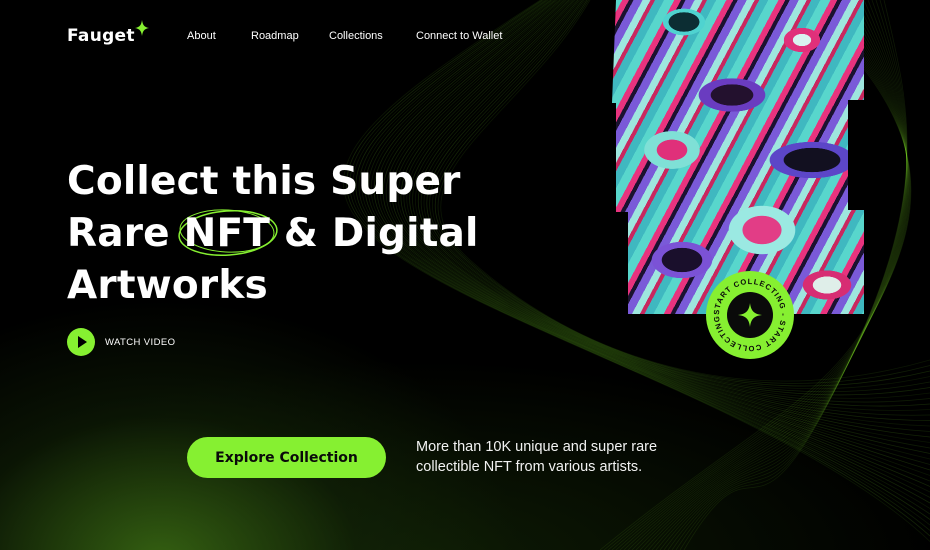 This screenshot has width=930, height=550. I want to click on explore-collection-button: Explore Collection, so click(286, 457).